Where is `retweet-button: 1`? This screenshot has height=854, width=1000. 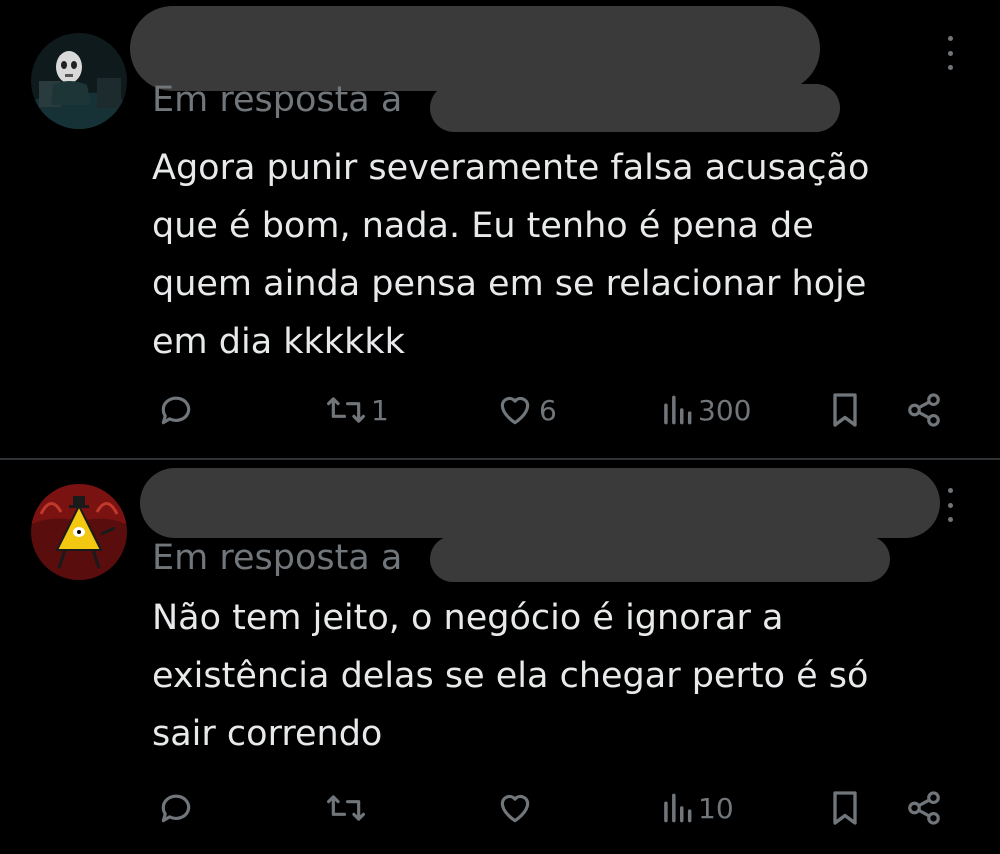 retweet-button: 1 is located at coordinates (357, 410).